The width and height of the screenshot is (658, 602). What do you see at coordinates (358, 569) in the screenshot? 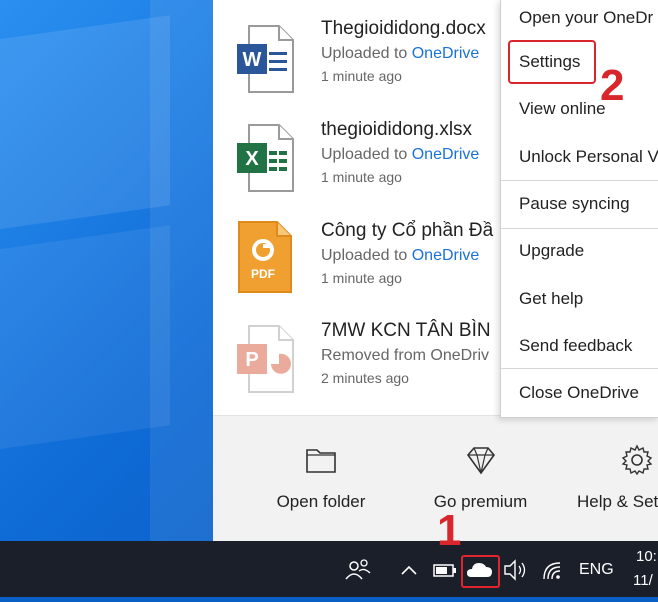
I see `people-icon` at bounding box center [358, 569].